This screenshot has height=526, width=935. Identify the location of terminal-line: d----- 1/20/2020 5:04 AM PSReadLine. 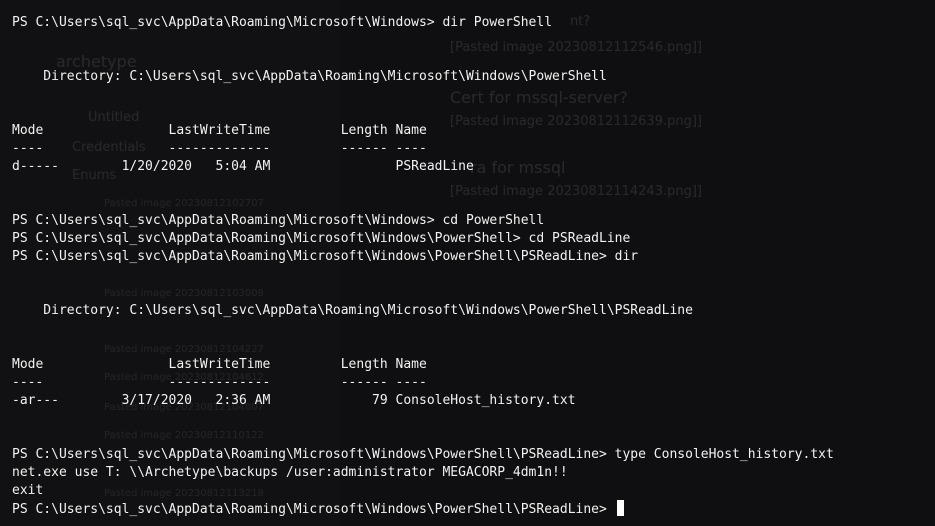
(243, 166).